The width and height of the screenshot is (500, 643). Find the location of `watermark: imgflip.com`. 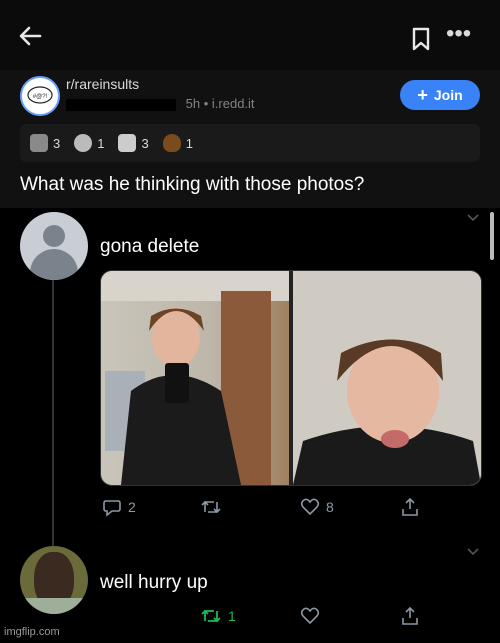

watermark: imgflip.com is located at coordinates (32, 632).